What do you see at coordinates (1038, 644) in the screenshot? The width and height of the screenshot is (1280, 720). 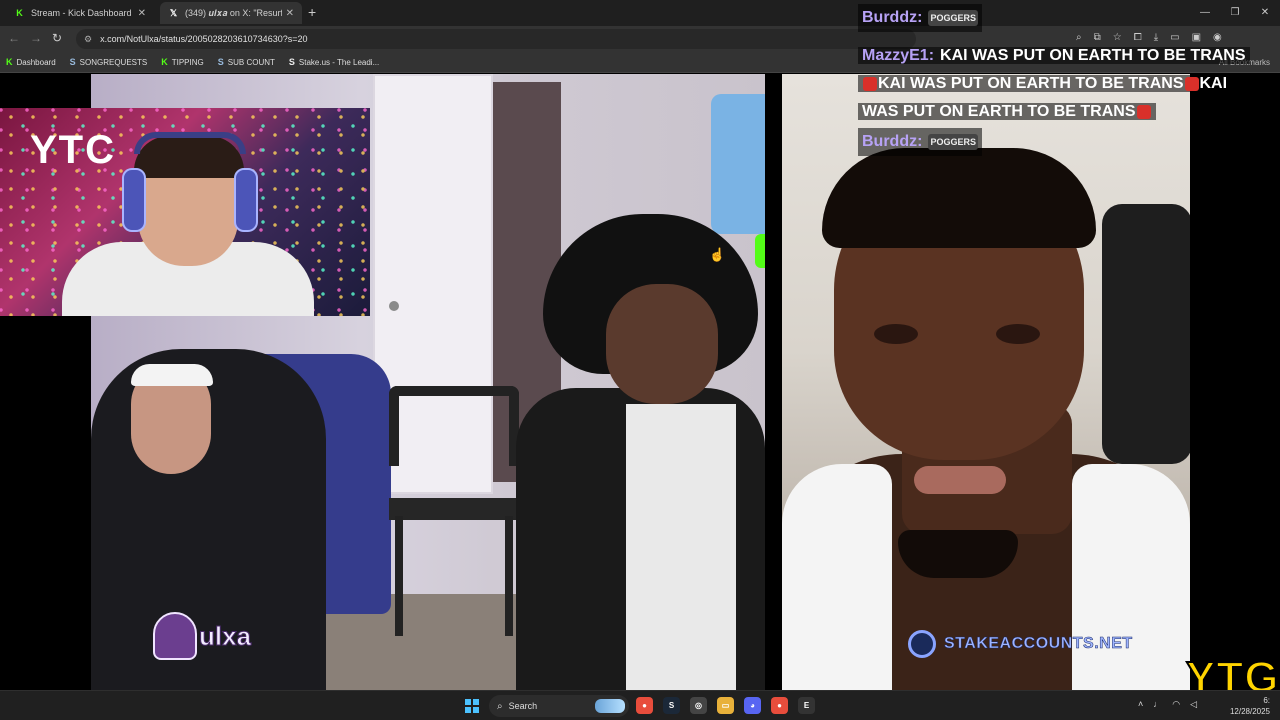 I see `stake-banner-text: STAKEACCOUNTS.NET` at bounding box center [1038, 644].